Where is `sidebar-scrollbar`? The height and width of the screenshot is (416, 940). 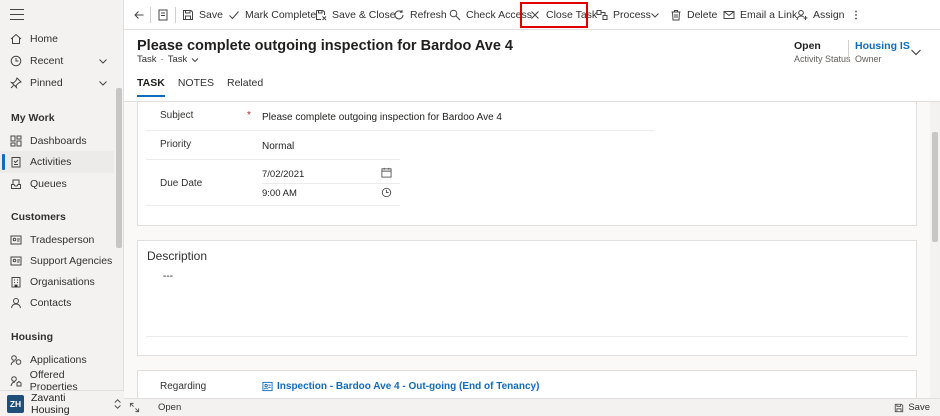
sidebar-scrollbar is located at coordinates (119, 209).